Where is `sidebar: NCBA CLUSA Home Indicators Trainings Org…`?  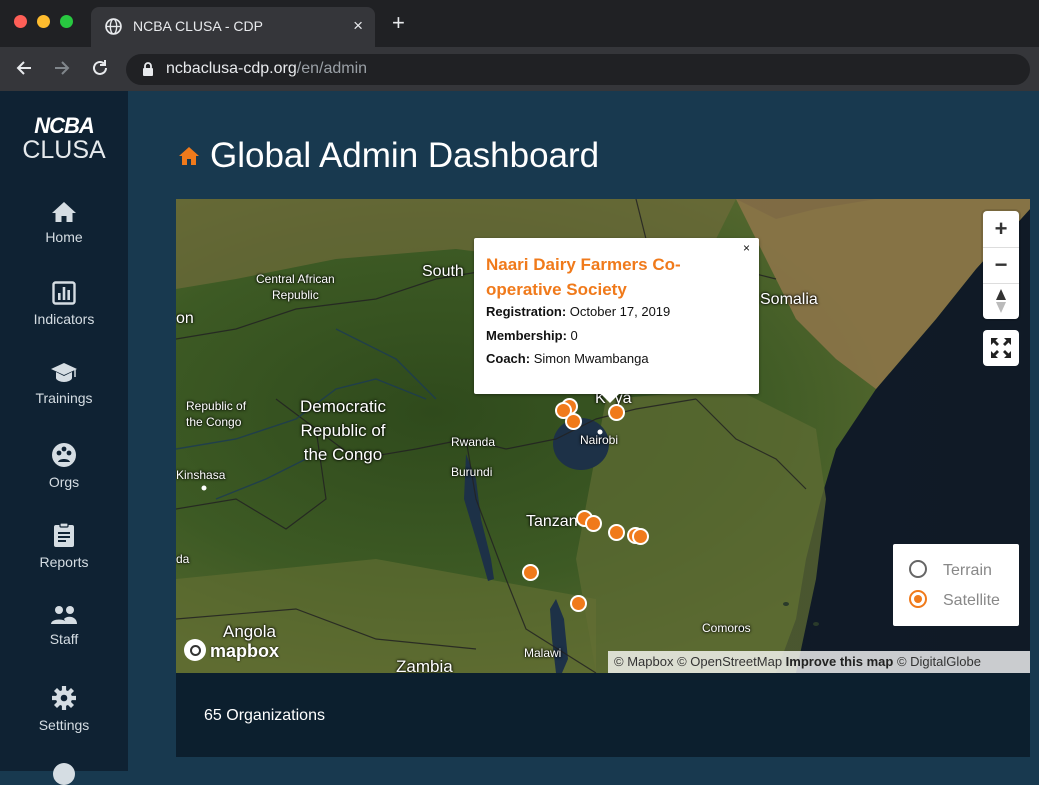 sidebar: NCBA CLUSA Home Indicators Trainings Org… is located at coordinates (64, 438).